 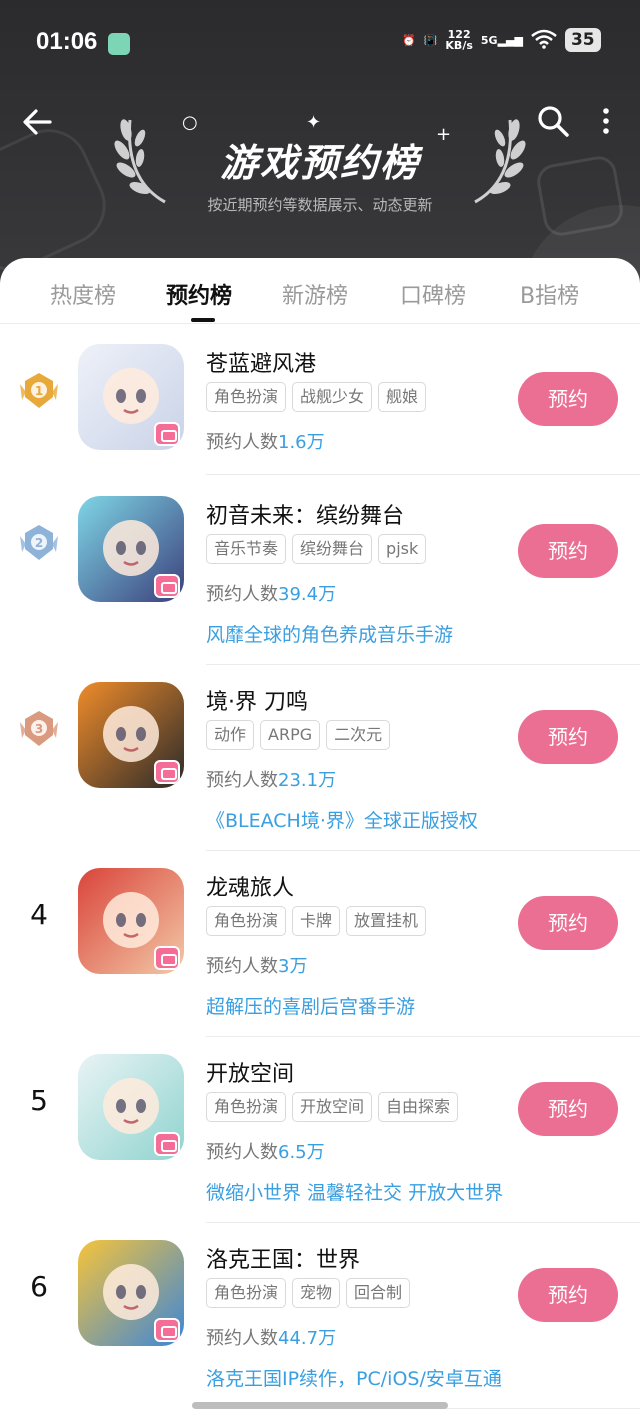 I want to click on tab-reputation: 口碑榜, so click(x=433, y=294).